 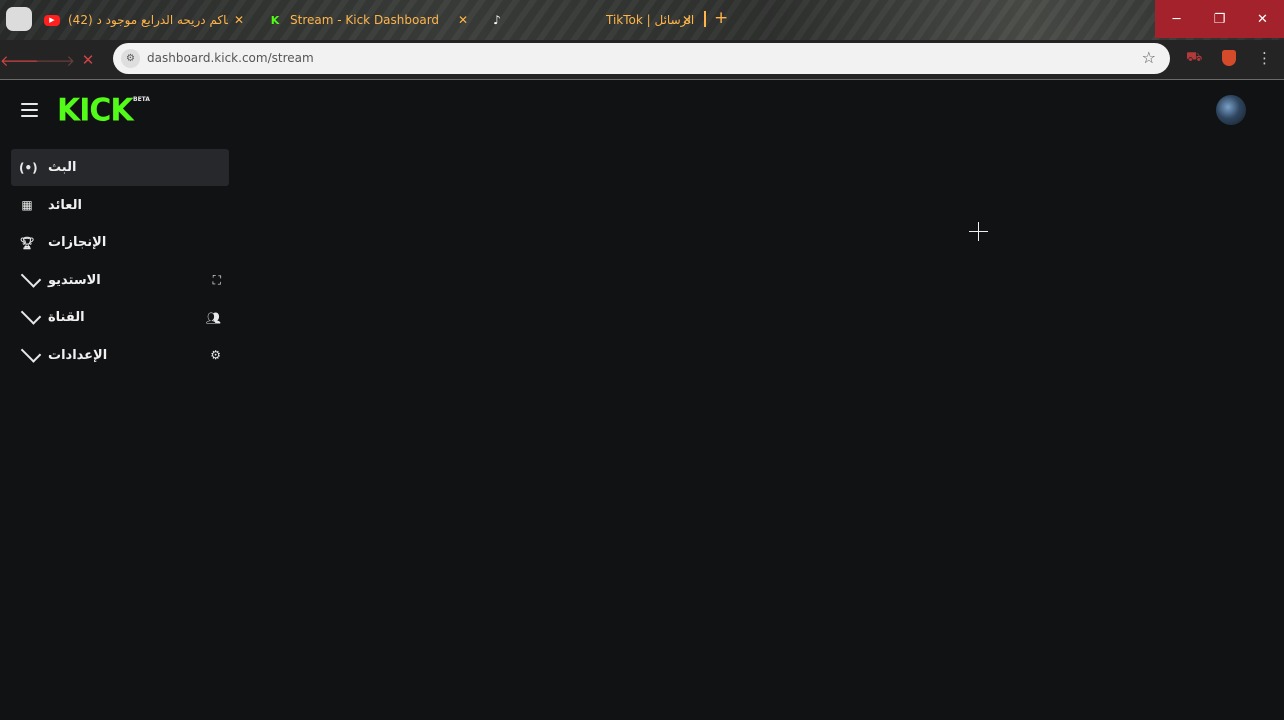 I want to click on tab-title: TikTok | الرسائل, so click(x=650, y=20).